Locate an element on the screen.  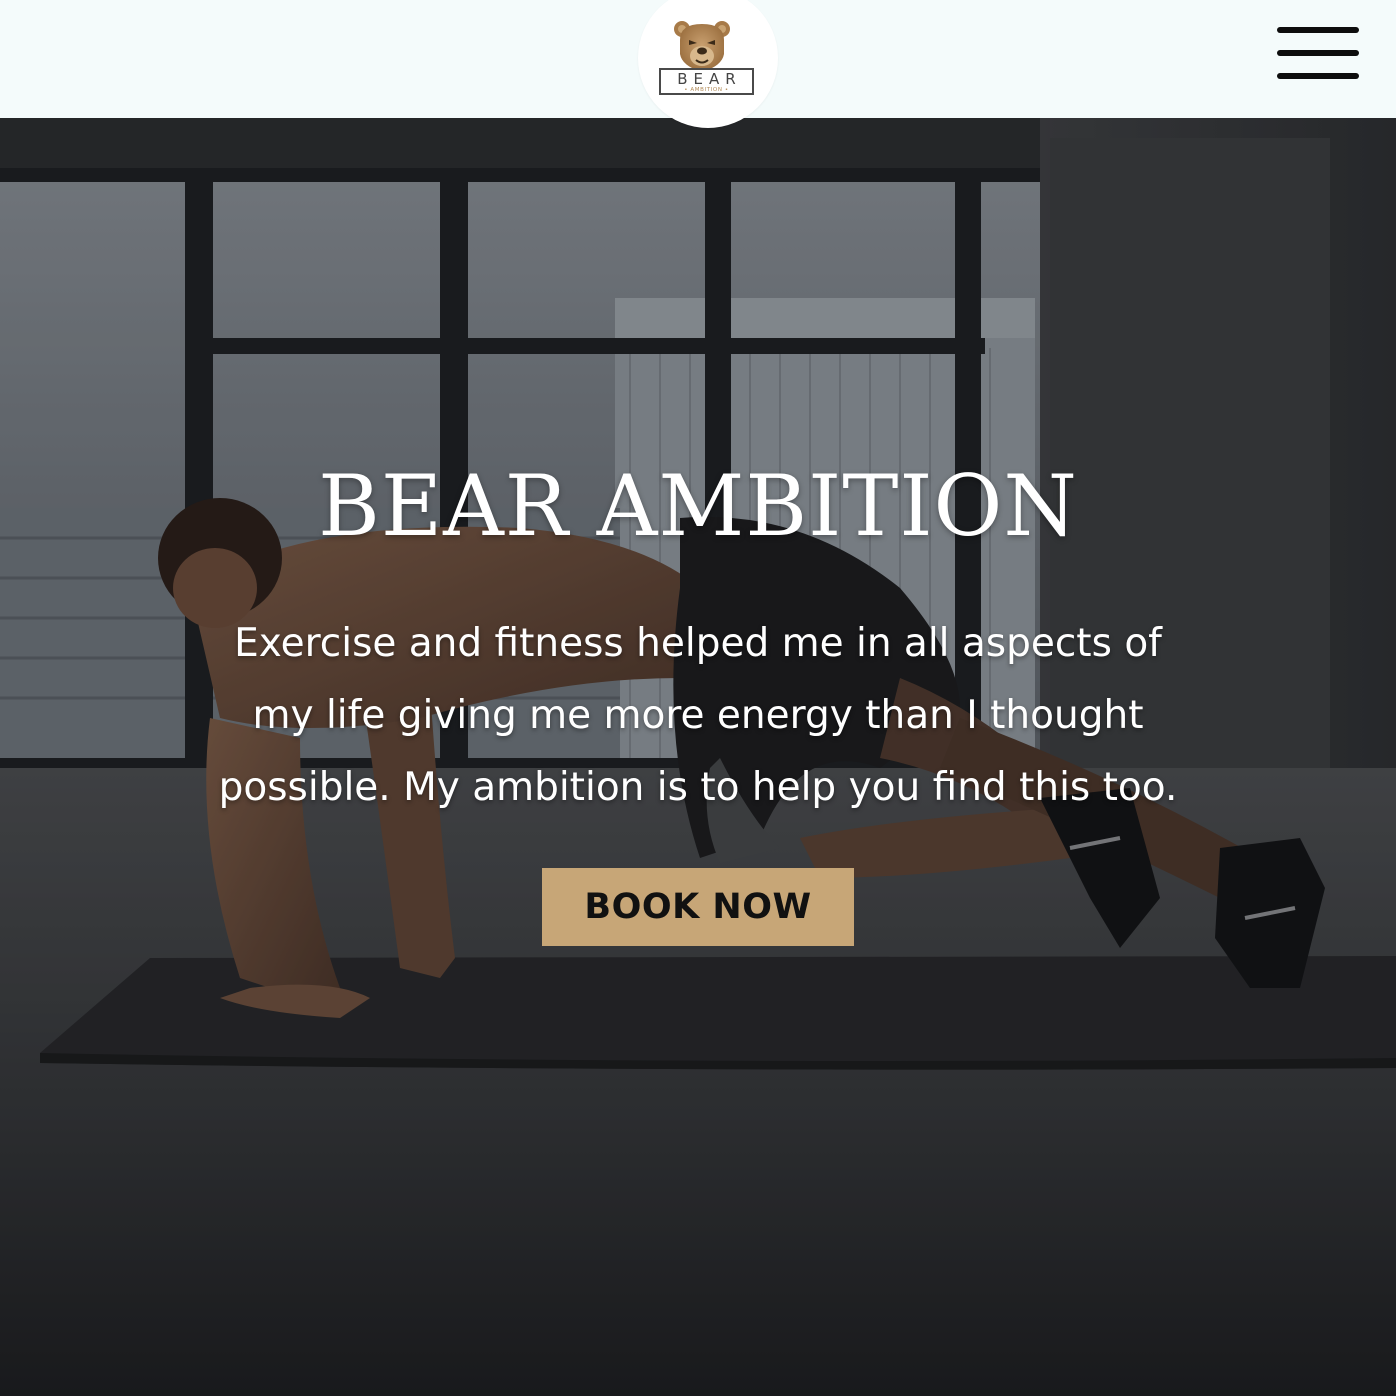
site-header: BEAR • AMBITION • is located at coordinates (698, 64).